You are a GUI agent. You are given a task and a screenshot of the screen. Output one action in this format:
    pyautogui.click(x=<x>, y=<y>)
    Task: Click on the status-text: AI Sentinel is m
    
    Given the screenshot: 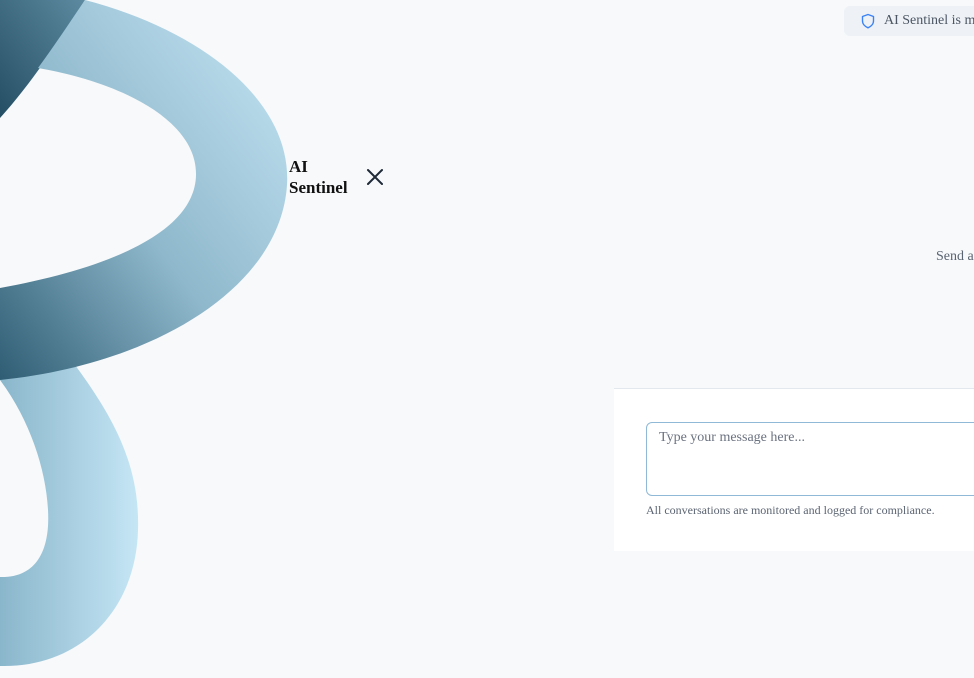 What is the action you would take?
    pyautogui.click(x=929, y=20)
    